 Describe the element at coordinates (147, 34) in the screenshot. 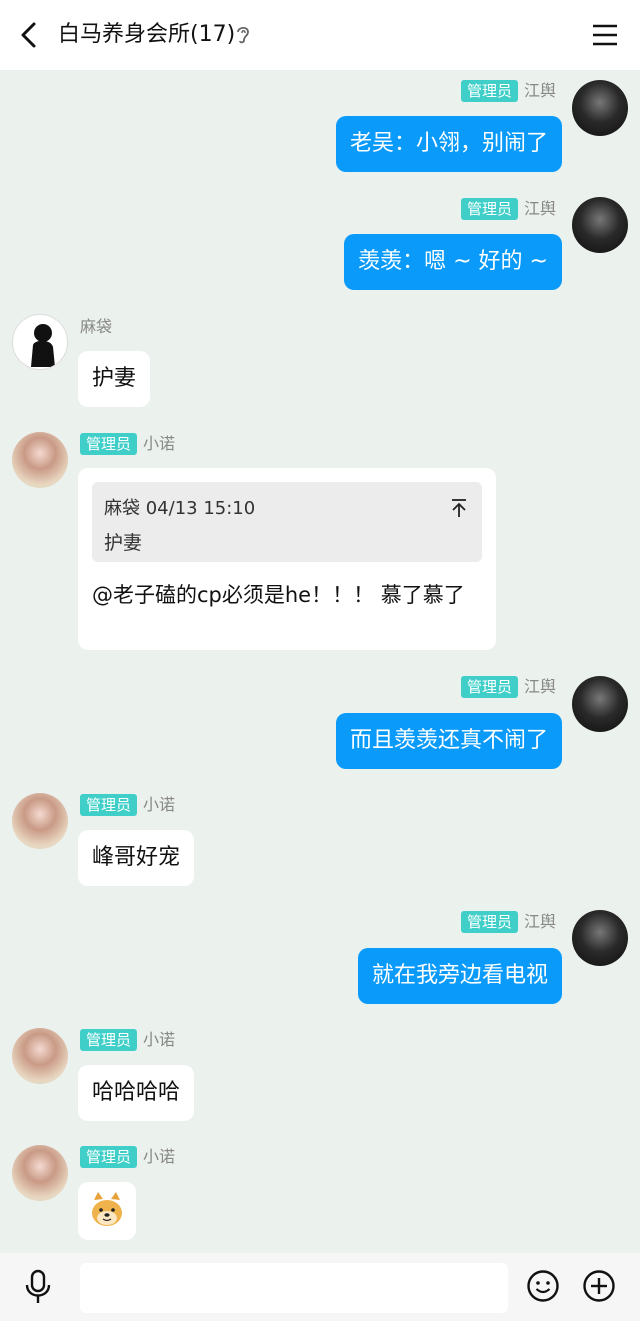

I see `chat-title: 白马养身会所(17)` at that location.